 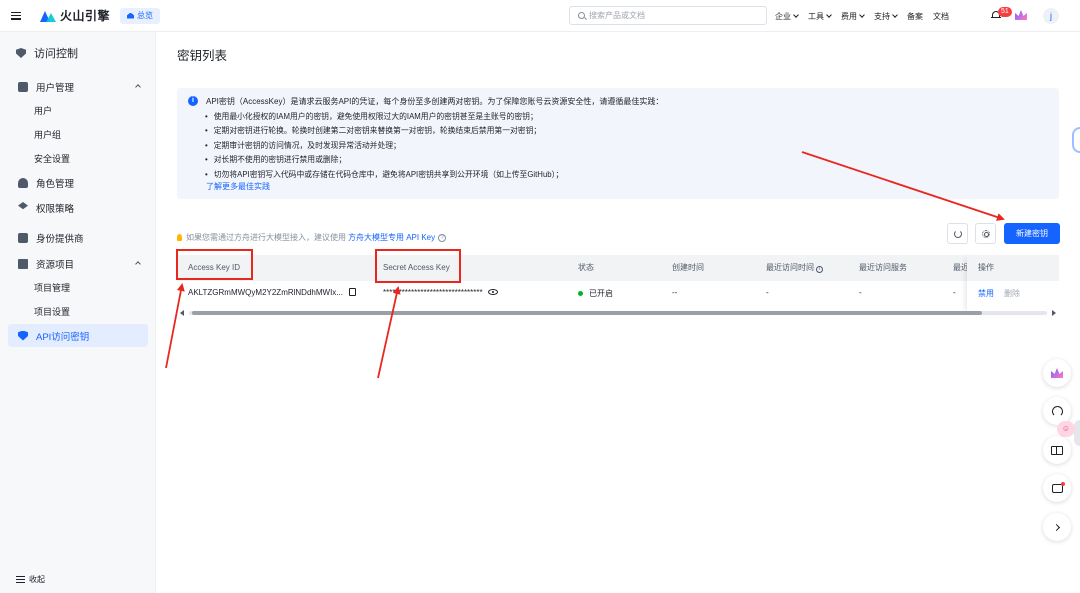 What do you see at coordinates (1066, 429) in the screenshot?
I see `promo-tag-icon: ☺` at bounding box center [1066, 429].